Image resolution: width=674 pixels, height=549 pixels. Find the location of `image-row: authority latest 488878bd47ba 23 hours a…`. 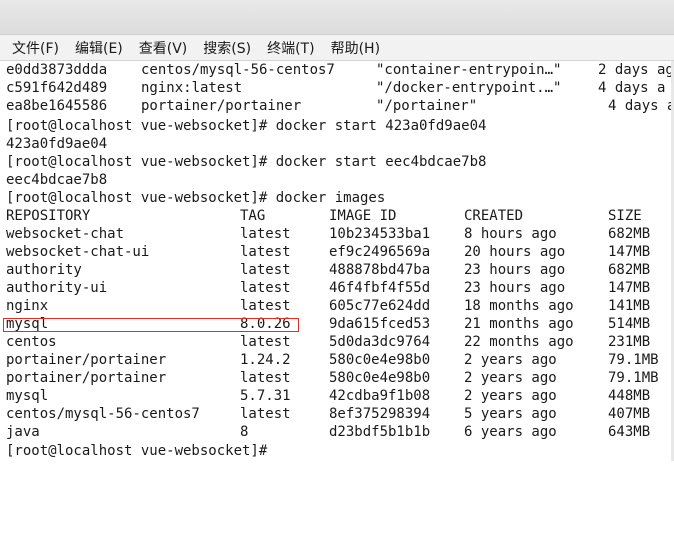

image-row: authority latest 488878bd47ba 23 hours a… is located at coordinates (328, 270).